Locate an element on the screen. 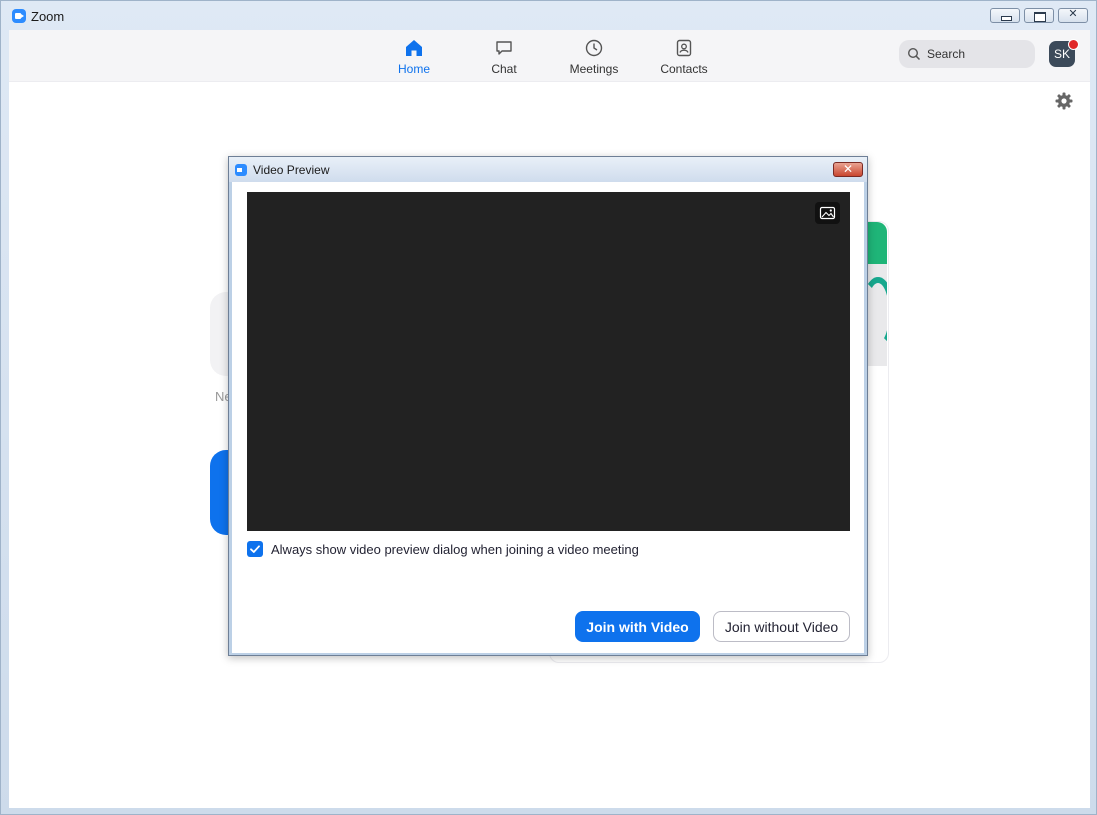 This screenshot has width=1097, height=815. tab-meetings-label: Meetings is located at coordinates (594, 69).